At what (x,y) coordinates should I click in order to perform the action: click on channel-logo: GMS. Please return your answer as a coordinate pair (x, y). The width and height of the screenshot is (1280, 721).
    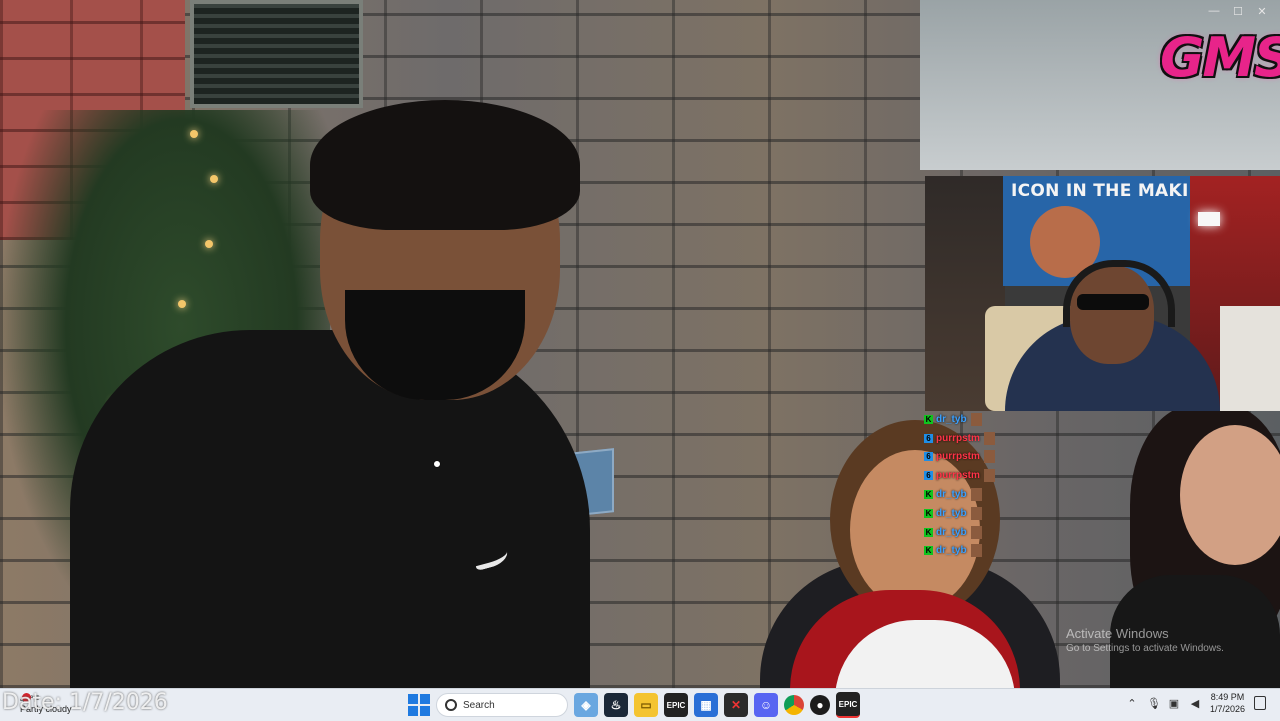
    Looking at the image, I should click on (1220, 57).